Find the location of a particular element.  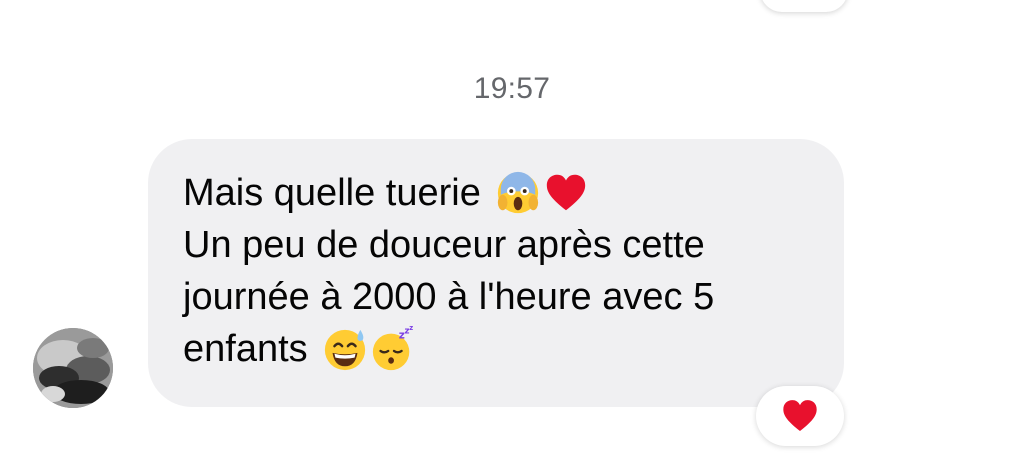

face-screaming-in-fear-icon is located at coordinates (518, 193).